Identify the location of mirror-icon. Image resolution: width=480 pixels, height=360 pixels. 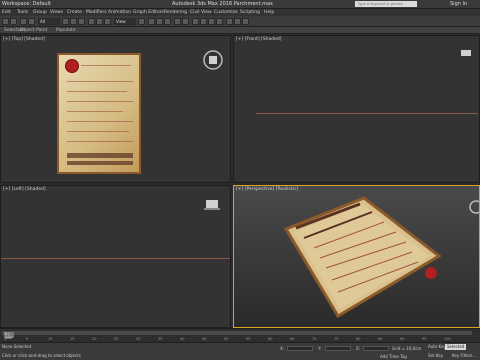
(177, 21).